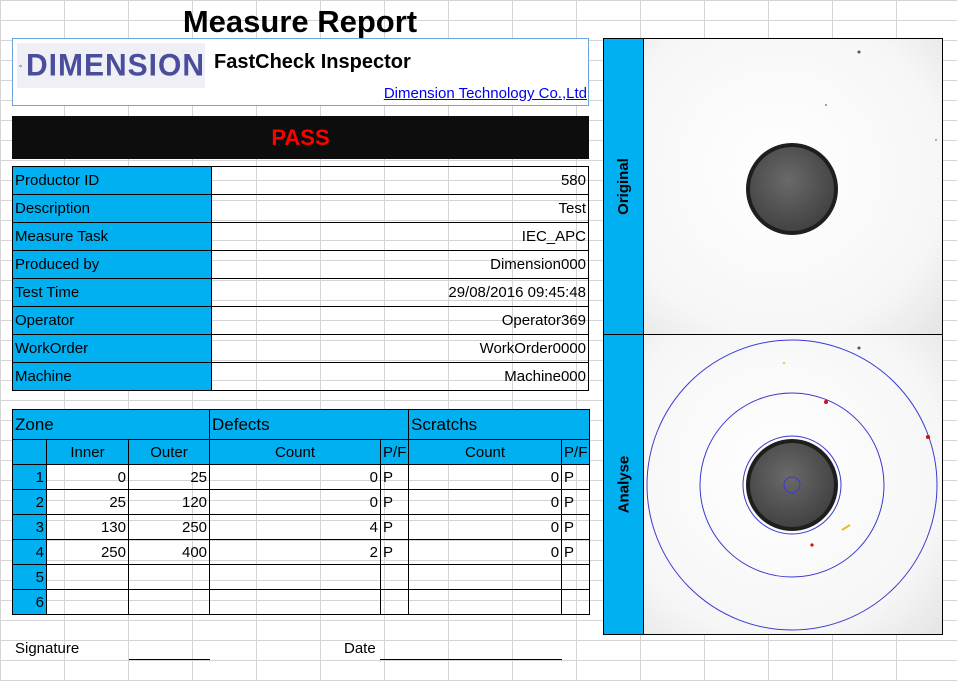 The height and width of the screenshot is (681, 957). I want to click on analyse-label-bar: Analyse, so click(624, 484).